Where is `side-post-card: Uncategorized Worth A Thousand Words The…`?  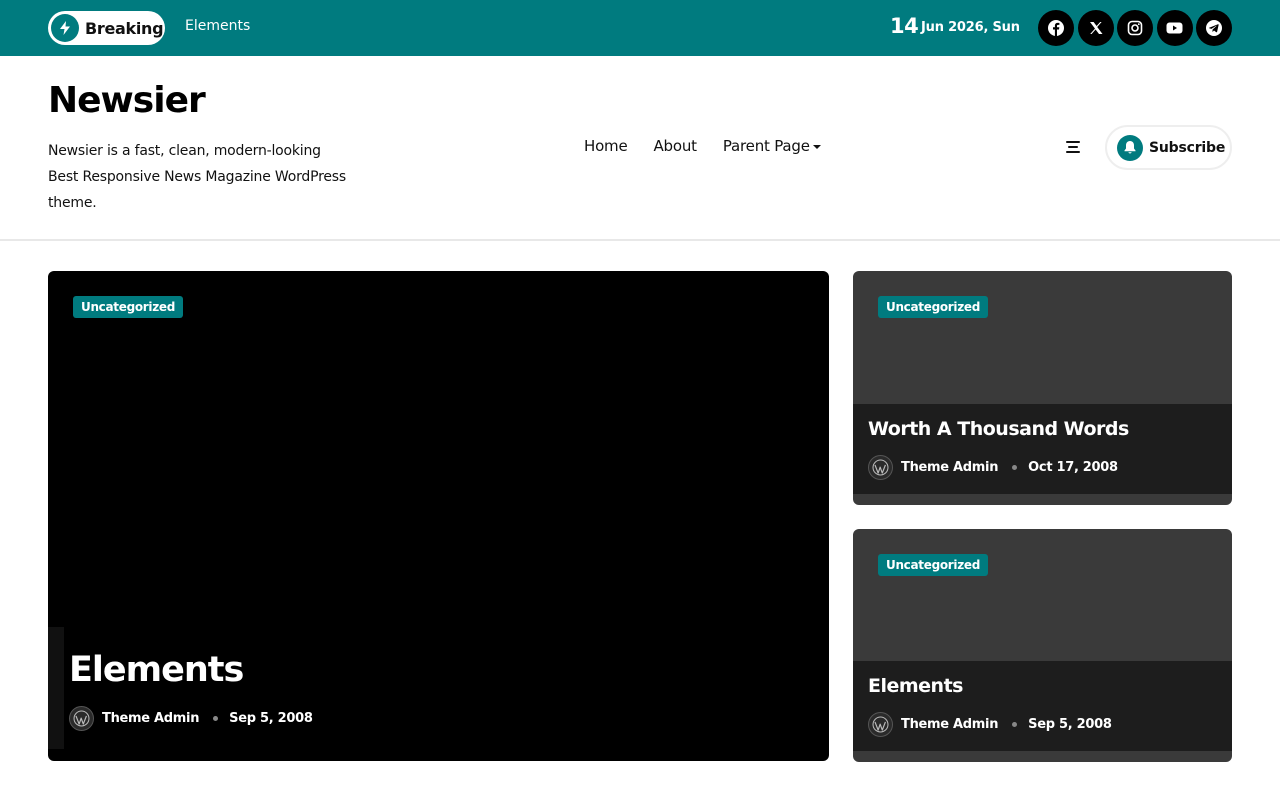
side-post-card: Uncategorized Worth A Thousand Words The… is located at coordinates (1042, 388).